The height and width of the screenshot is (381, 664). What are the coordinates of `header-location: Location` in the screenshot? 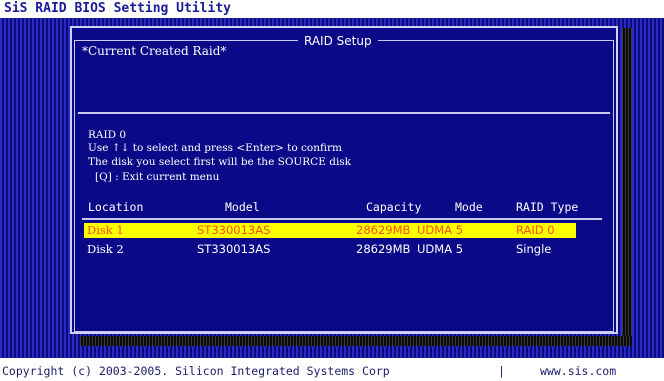 It's located at (116, 207).